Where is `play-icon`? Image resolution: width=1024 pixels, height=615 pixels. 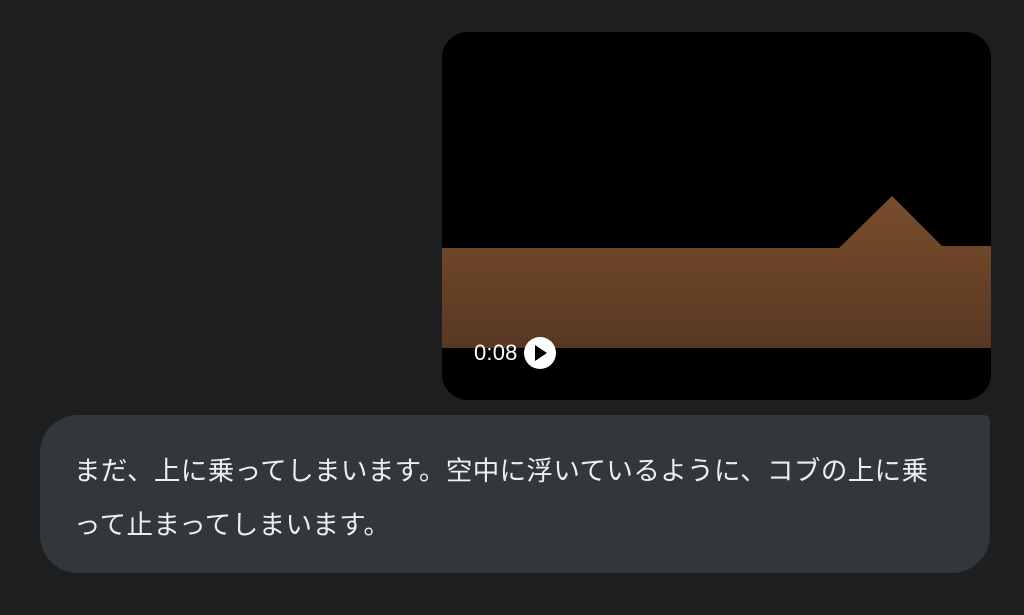 play-icon is located at coordinates (541, 353).